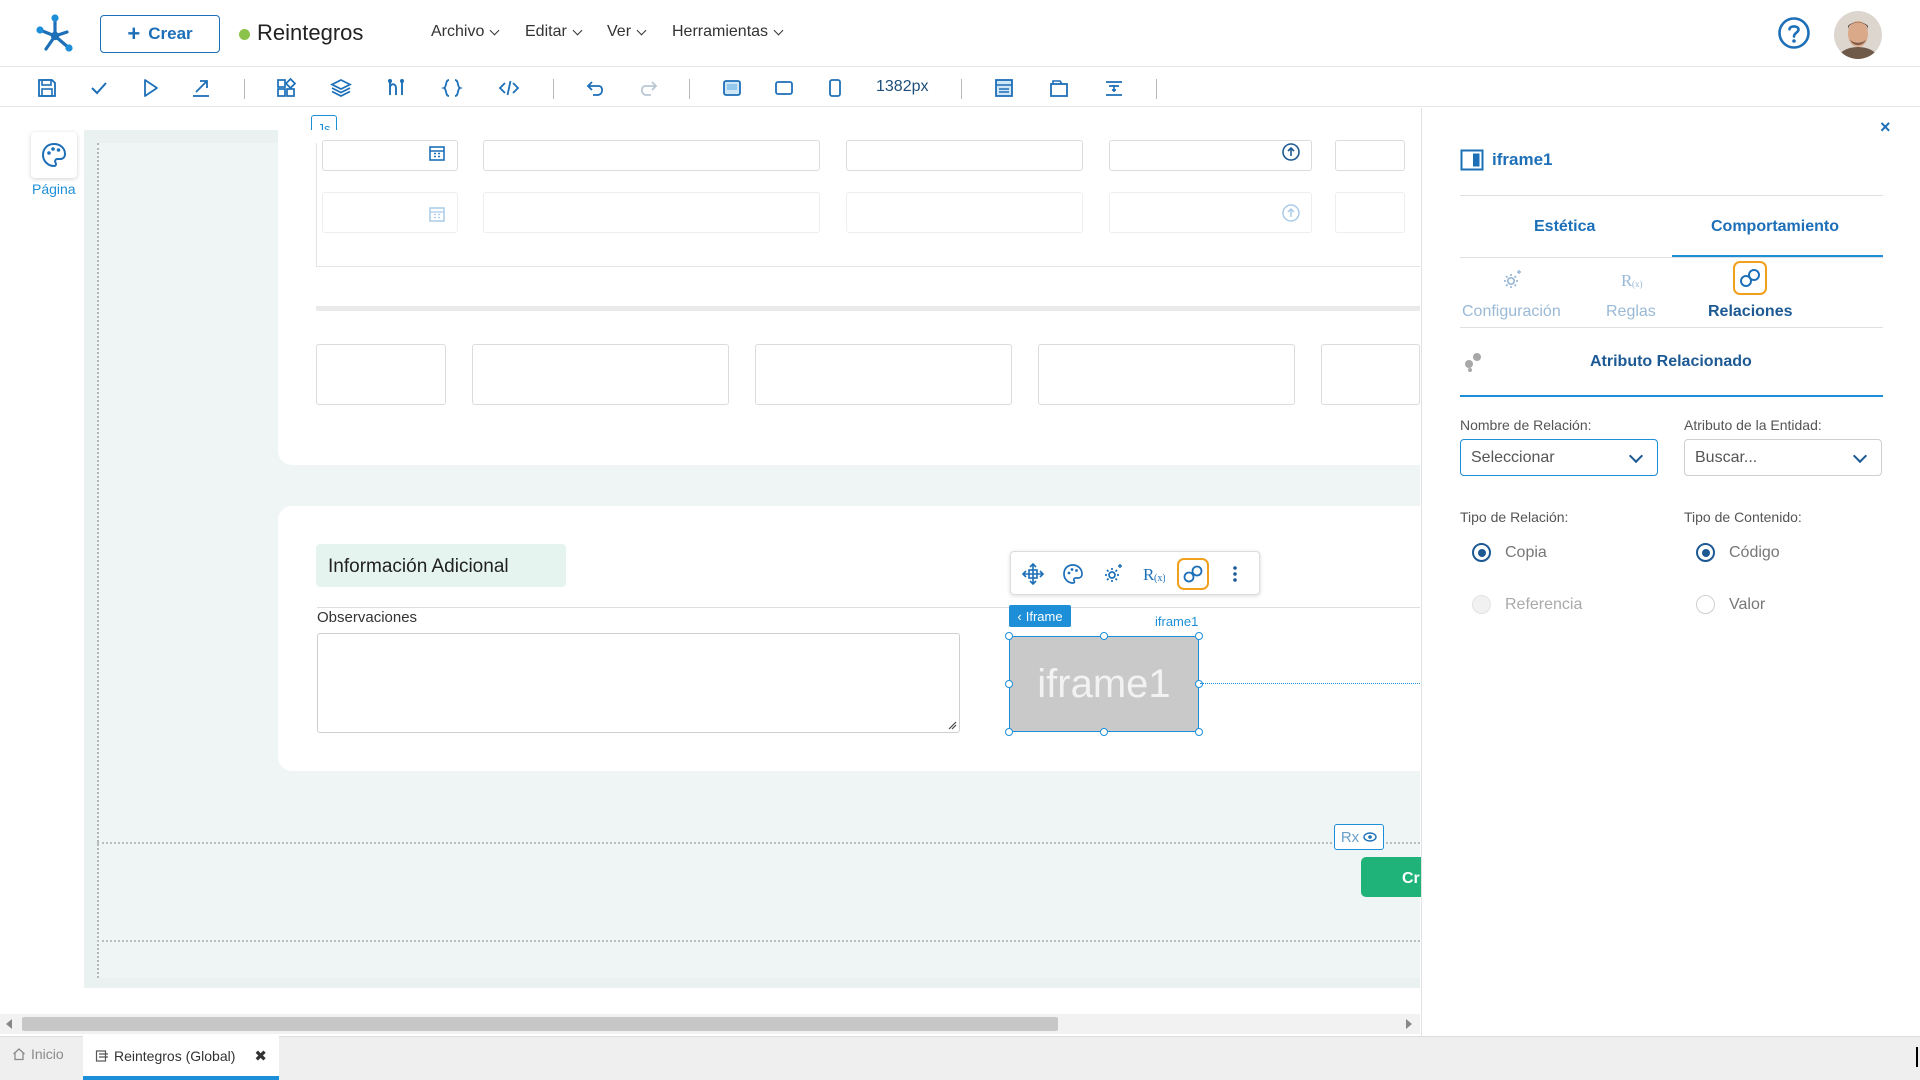 Image resolution: width=1920 pixels, height=1080 pixels. What do you see at coordinates (316, 205) in the screenshot?
I see `grid-left-line` at bounding box center [316, 205].